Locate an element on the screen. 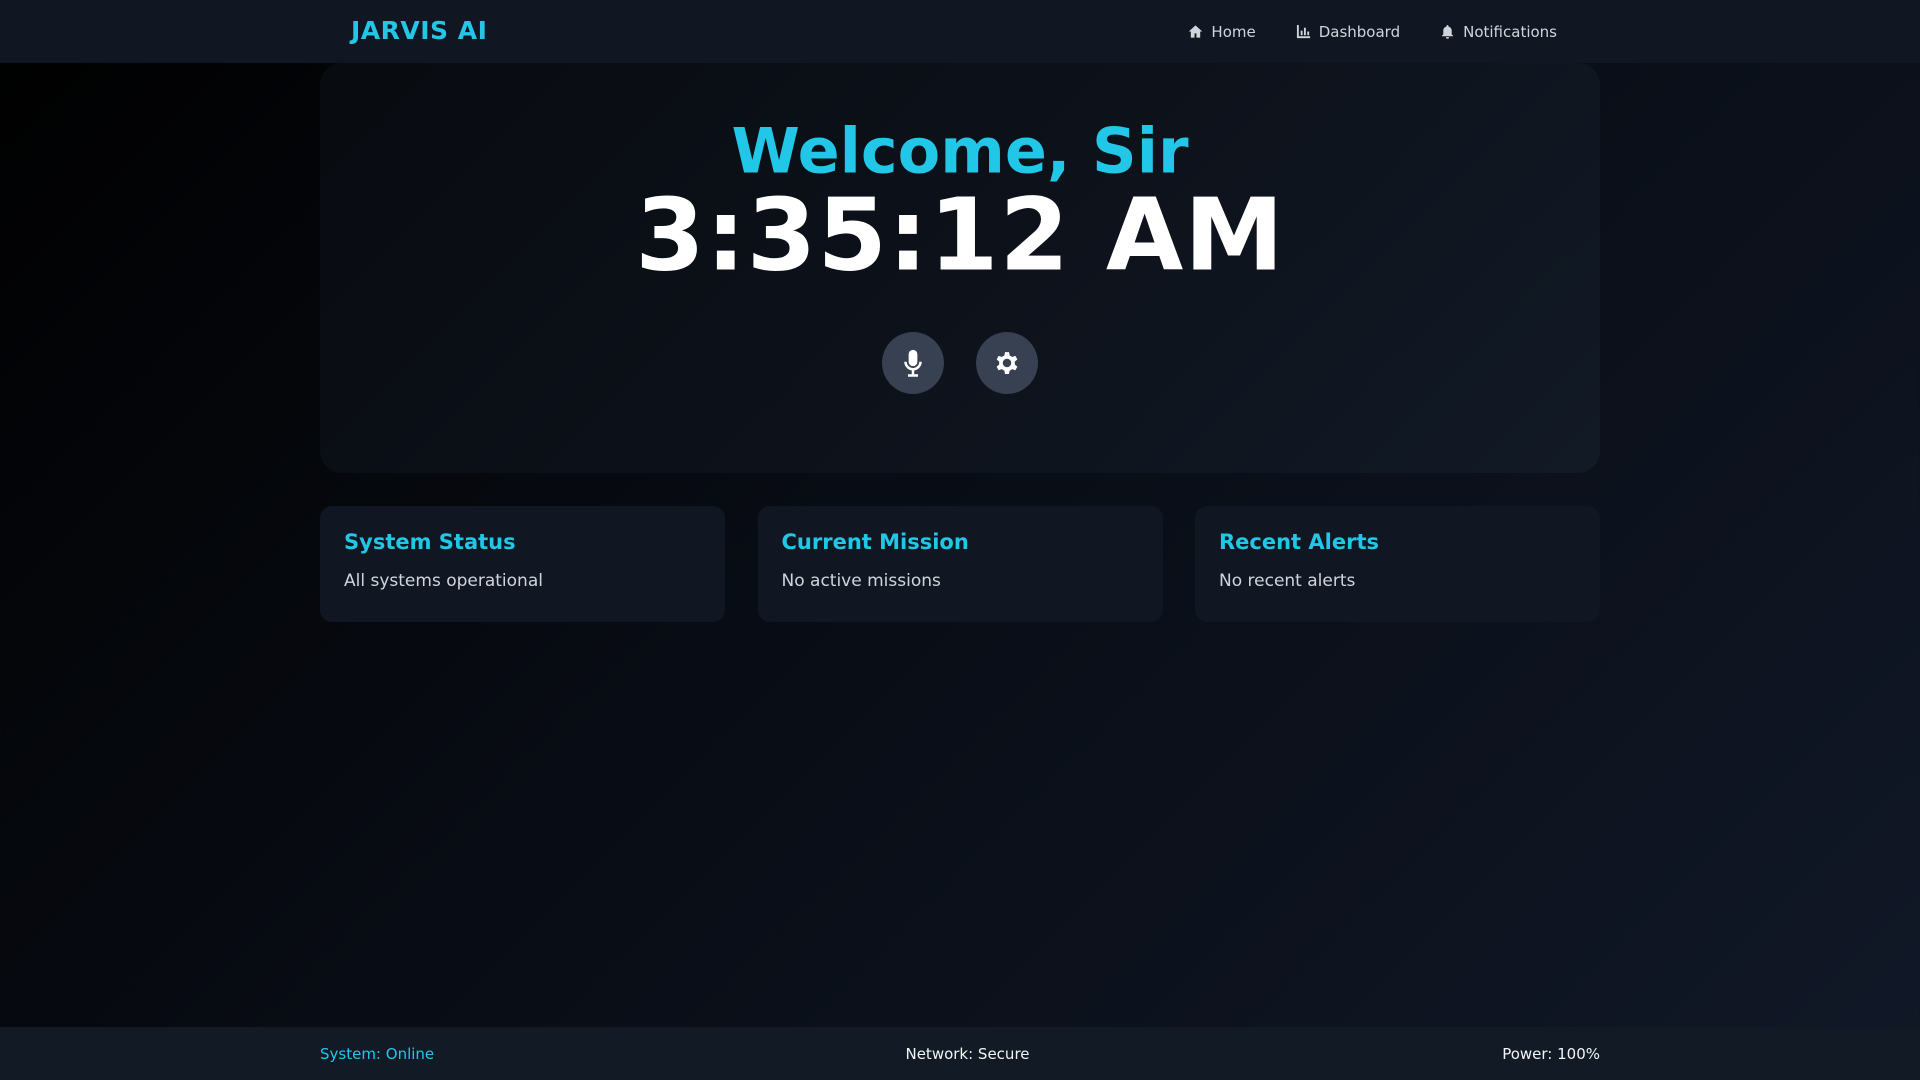 This screenshot has width=1920, height=1080. brand-logo: JARVIS AI is located at coordinates (419, 30).